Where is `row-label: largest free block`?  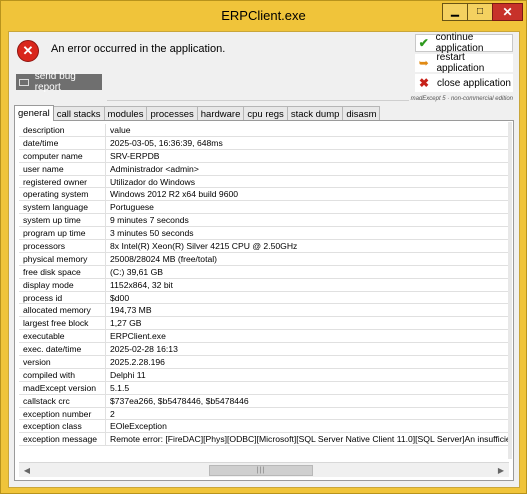 row-label: largest free block is located at coordinates (62, 323).